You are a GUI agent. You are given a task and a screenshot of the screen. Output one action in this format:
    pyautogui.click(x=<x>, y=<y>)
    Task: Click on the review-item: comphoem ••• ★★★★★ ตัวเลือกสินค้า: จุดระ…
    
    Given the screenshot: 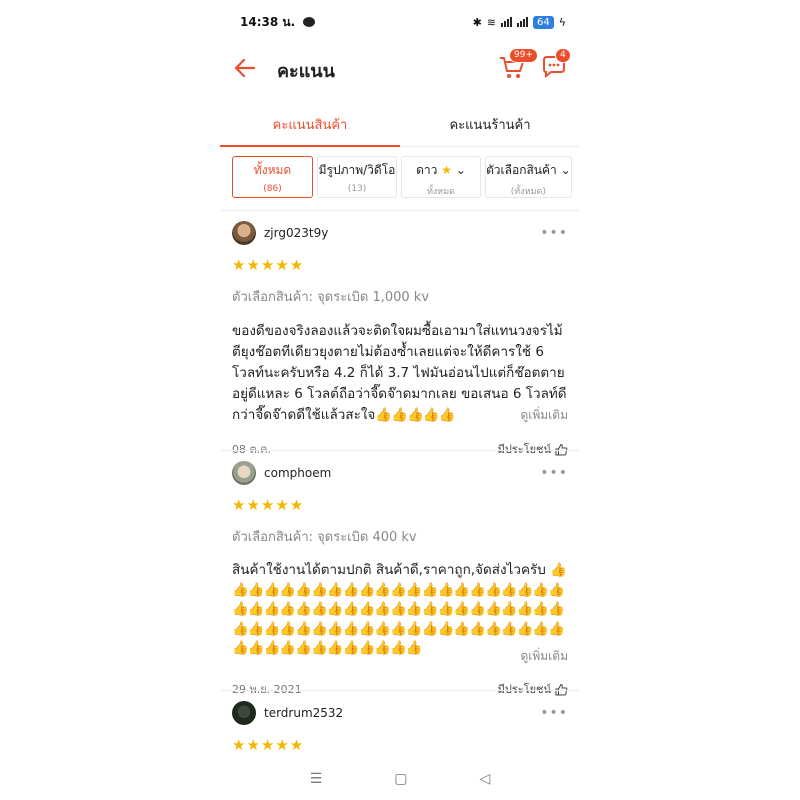 What is the action you would take?
    pyautogui.click(x=400, y=579)
    